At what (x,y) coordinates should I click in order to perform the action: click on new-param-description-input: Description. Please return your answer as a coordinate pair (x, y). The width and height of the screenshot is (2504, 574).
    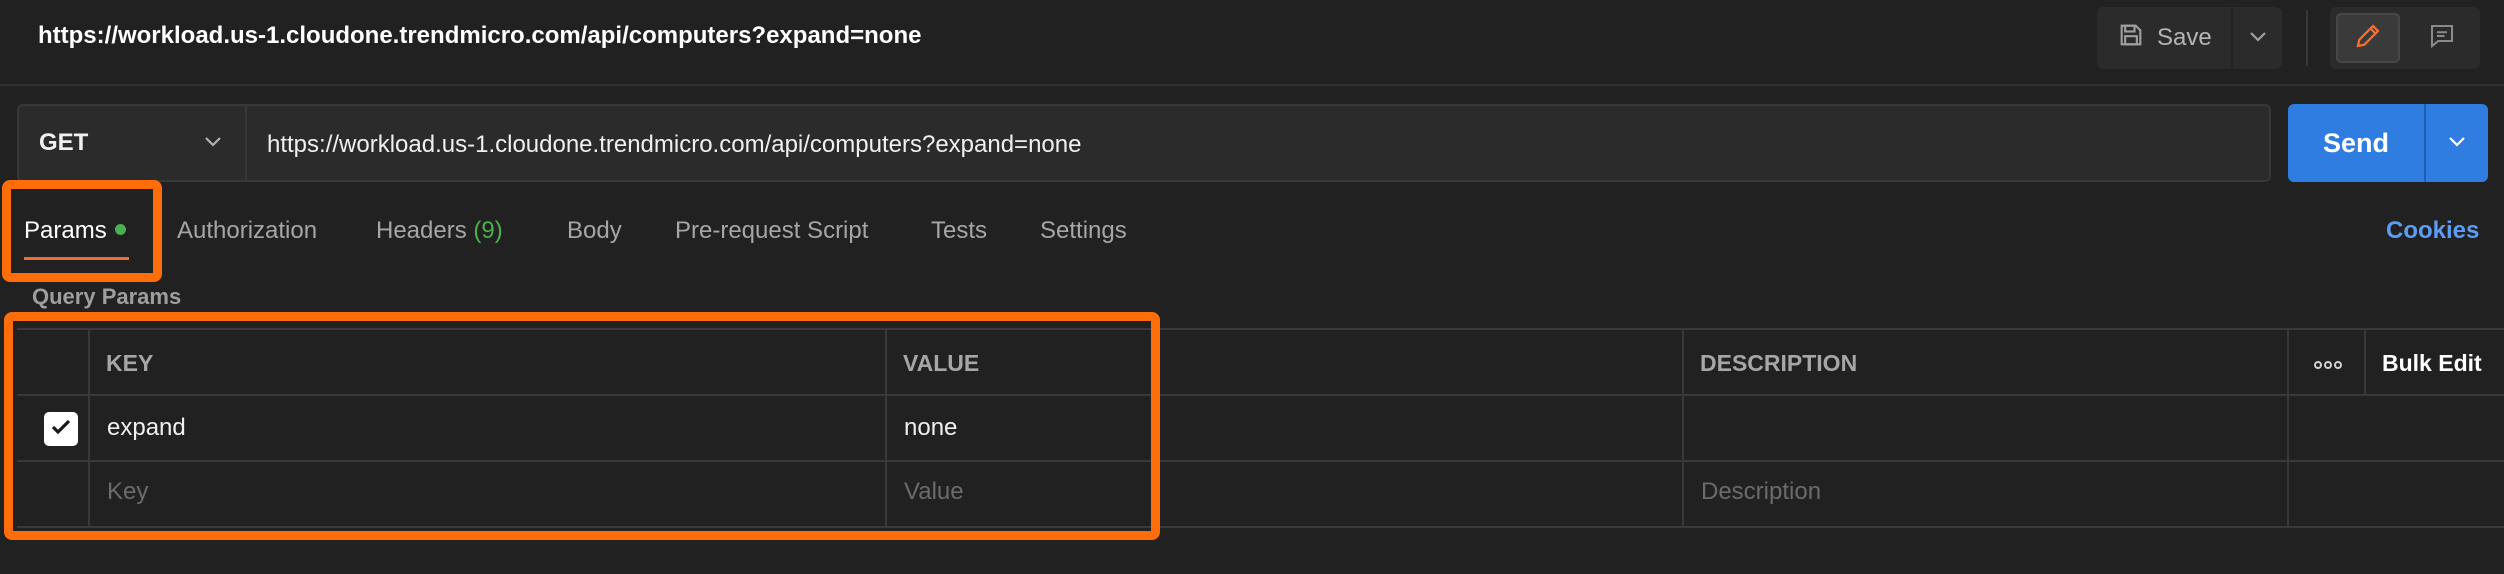
    Looking at the image, I should click on (1761, 492).